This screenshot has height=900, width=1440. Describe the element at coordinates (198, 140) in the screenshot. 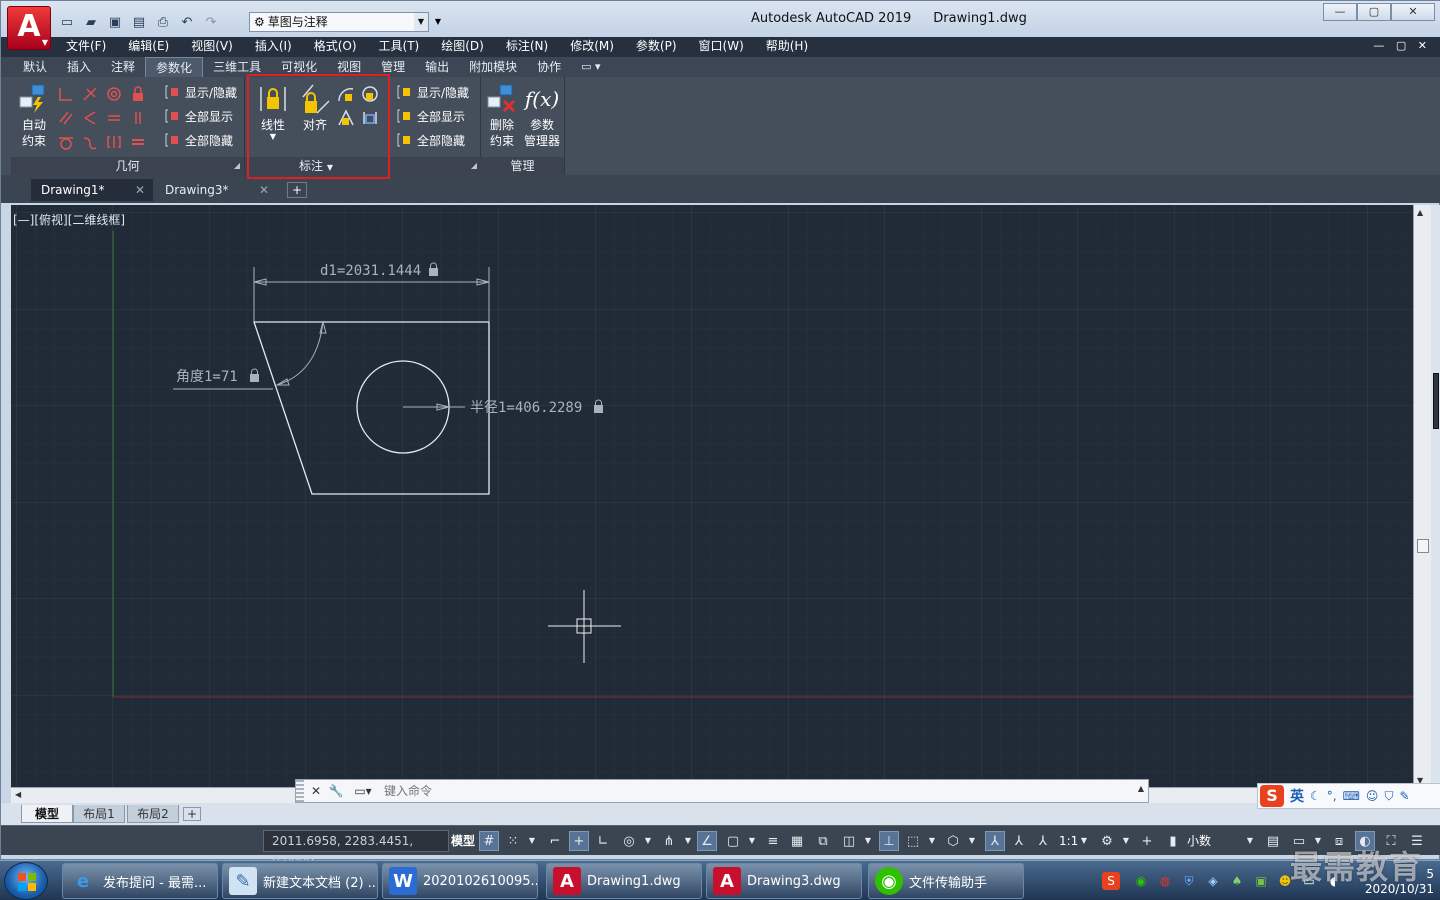

I see `geo-hide-all-button: 全部隐藏` at that location.